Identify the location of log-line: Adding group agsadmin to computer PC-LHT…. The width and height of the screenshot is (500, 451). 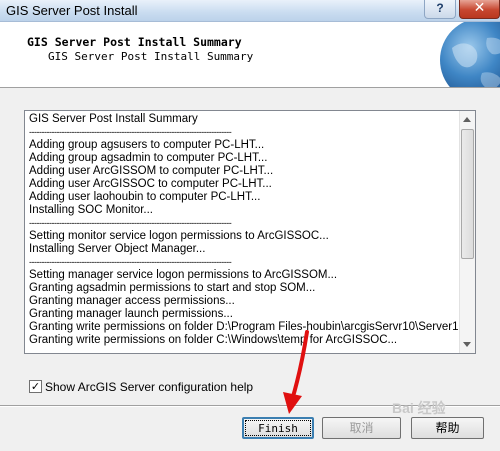
(148, 158).